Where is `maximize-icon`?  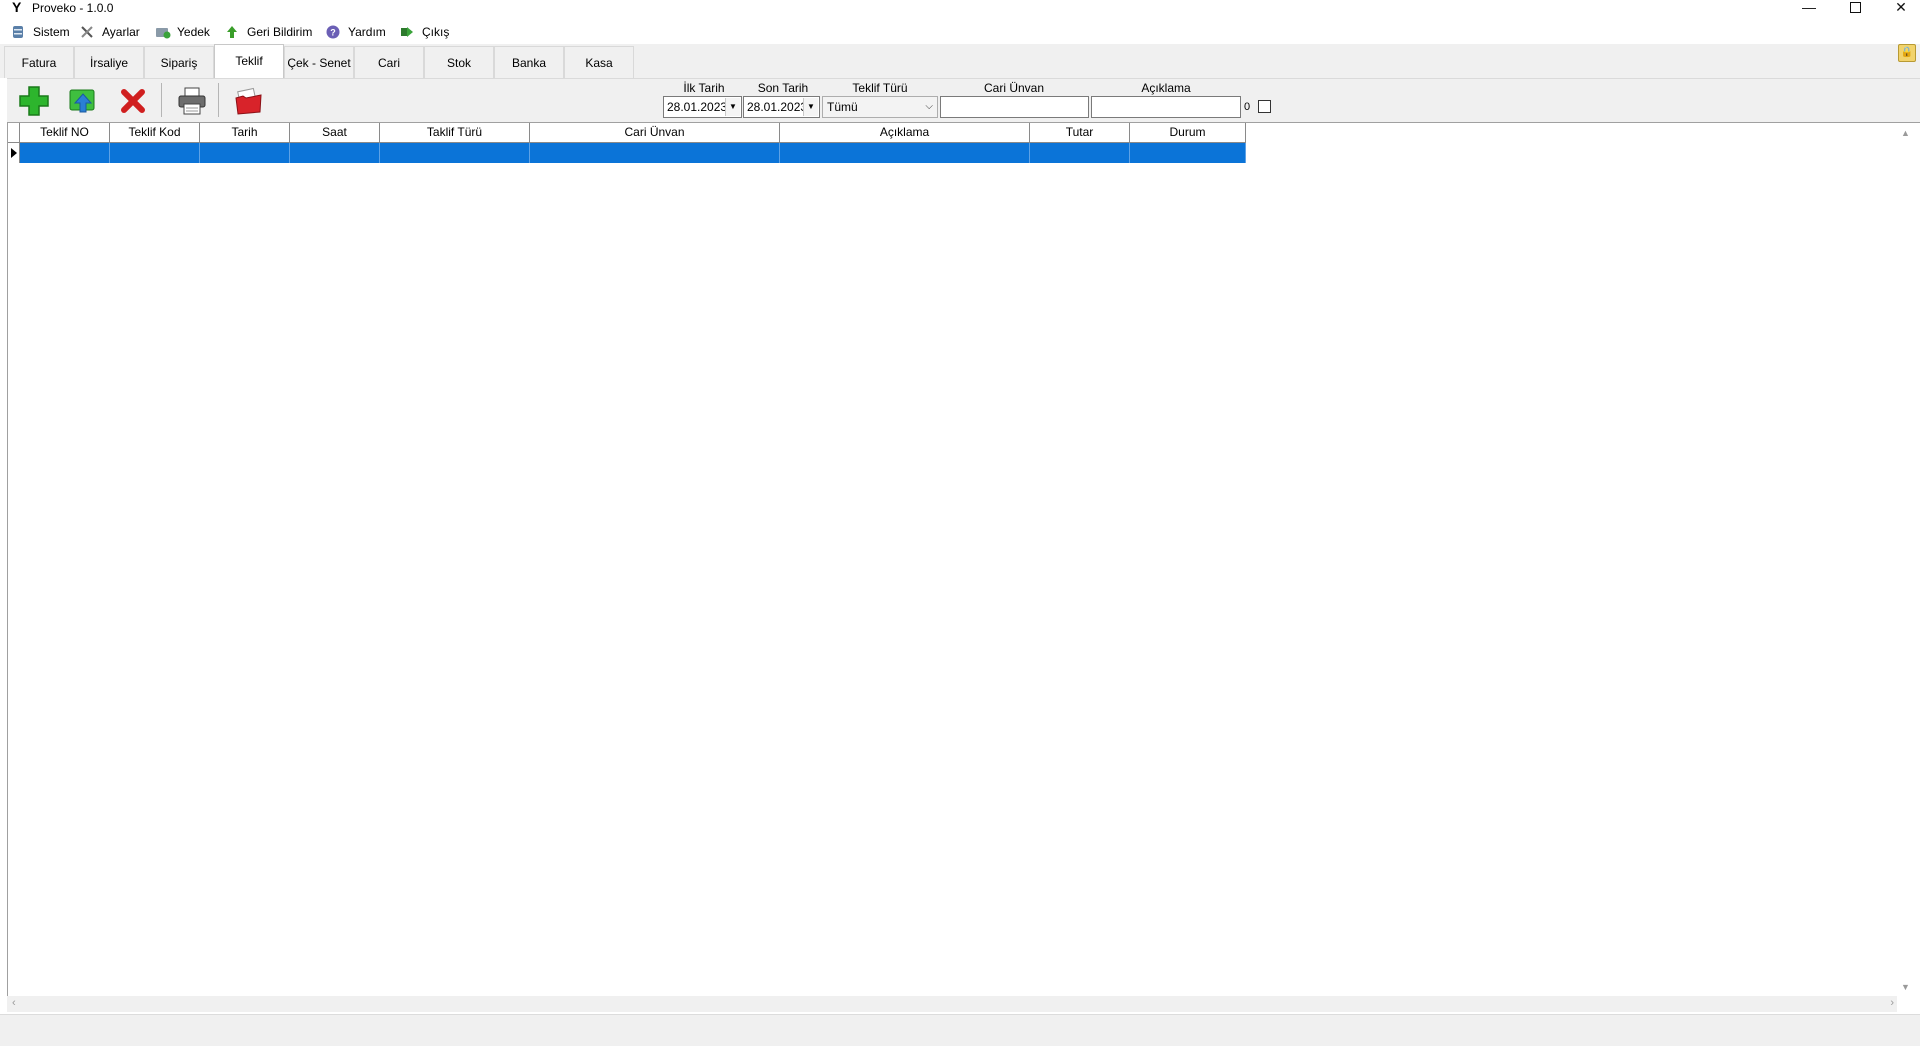
maximize-icon is located at coordinates (1855, 7).